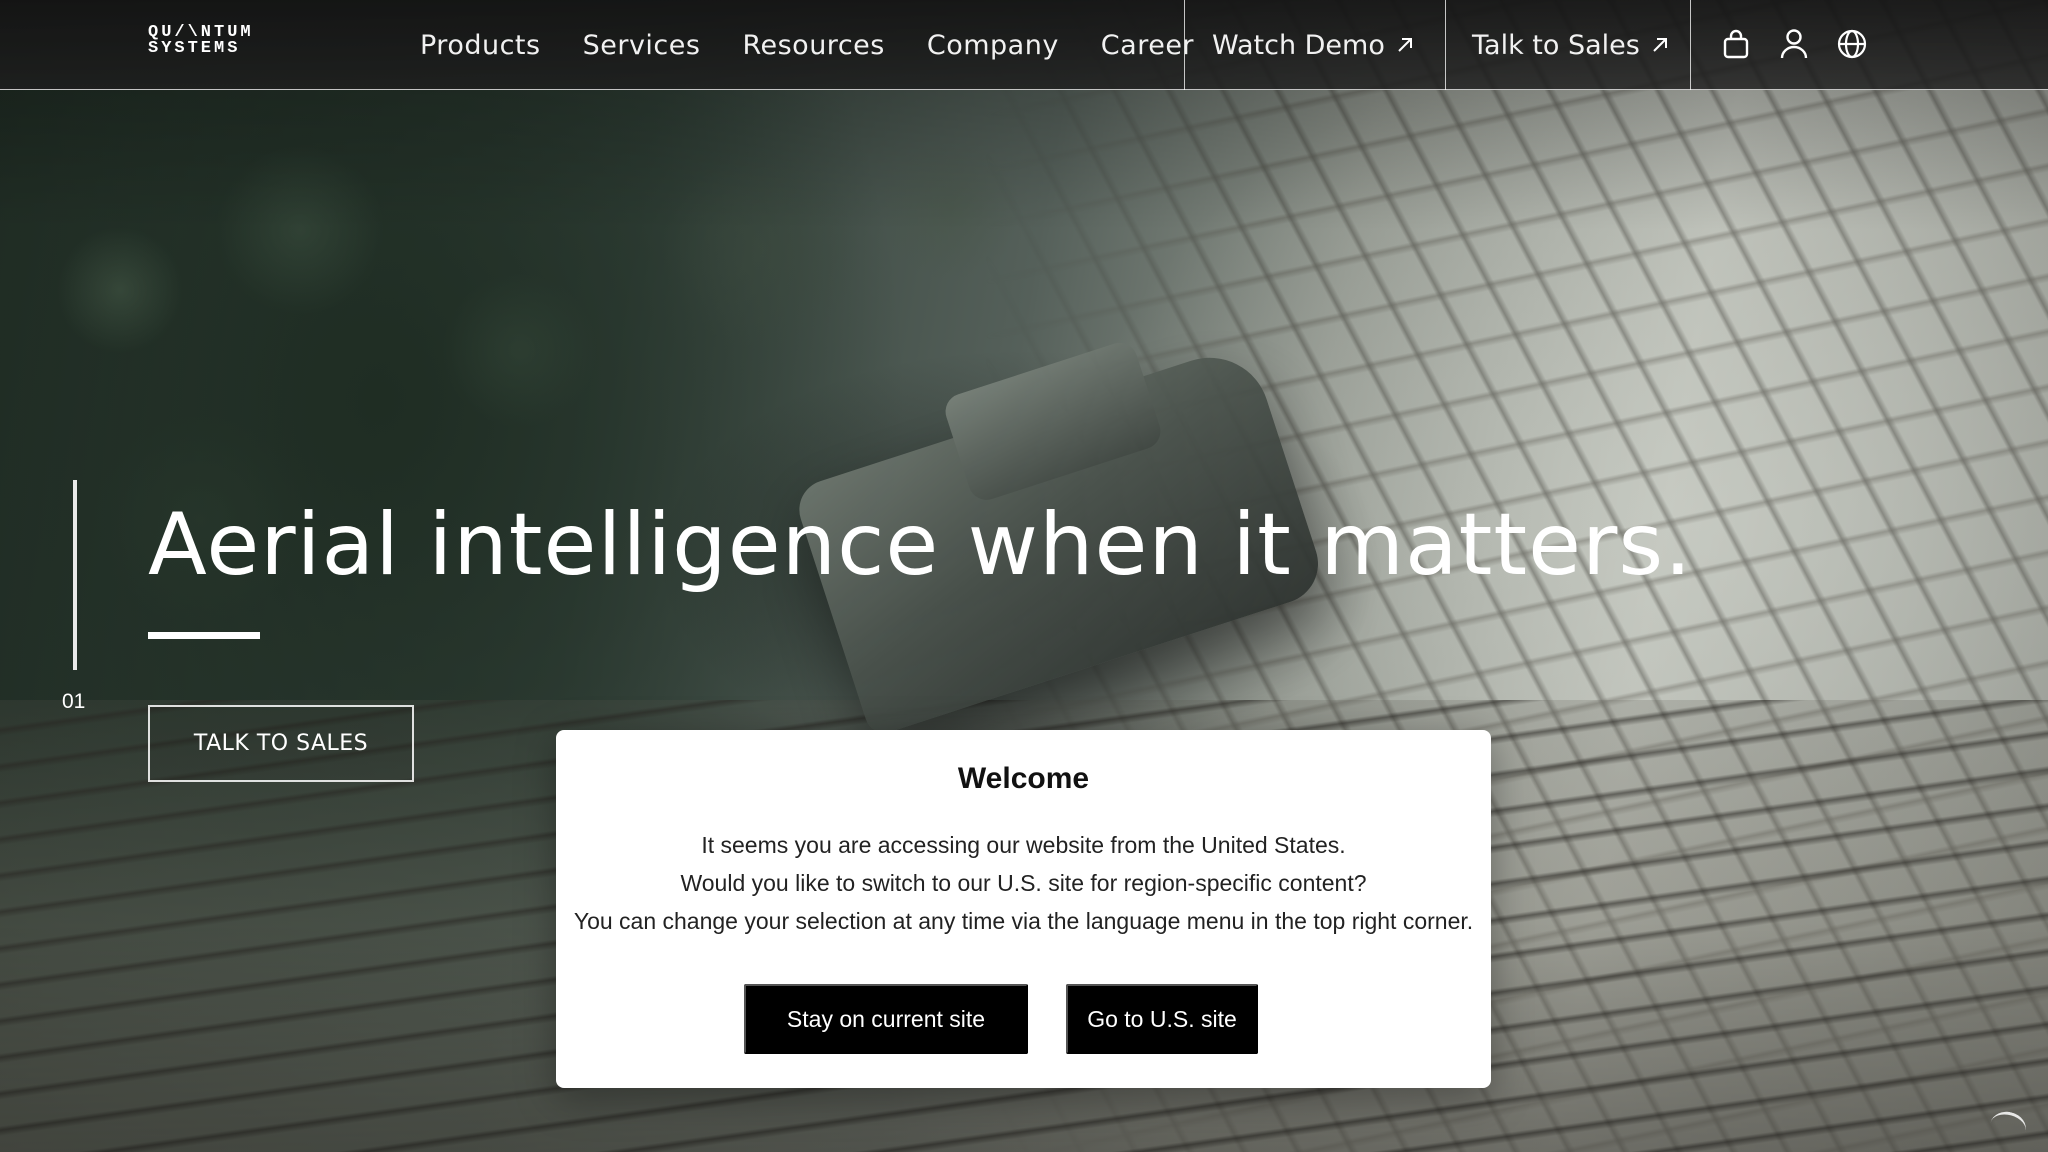  What do you see at coordinates (886, 1019) in the screenshot?
I see `stay-on-current-site-button: Stay on current site` at bounding box center [886, 1019].